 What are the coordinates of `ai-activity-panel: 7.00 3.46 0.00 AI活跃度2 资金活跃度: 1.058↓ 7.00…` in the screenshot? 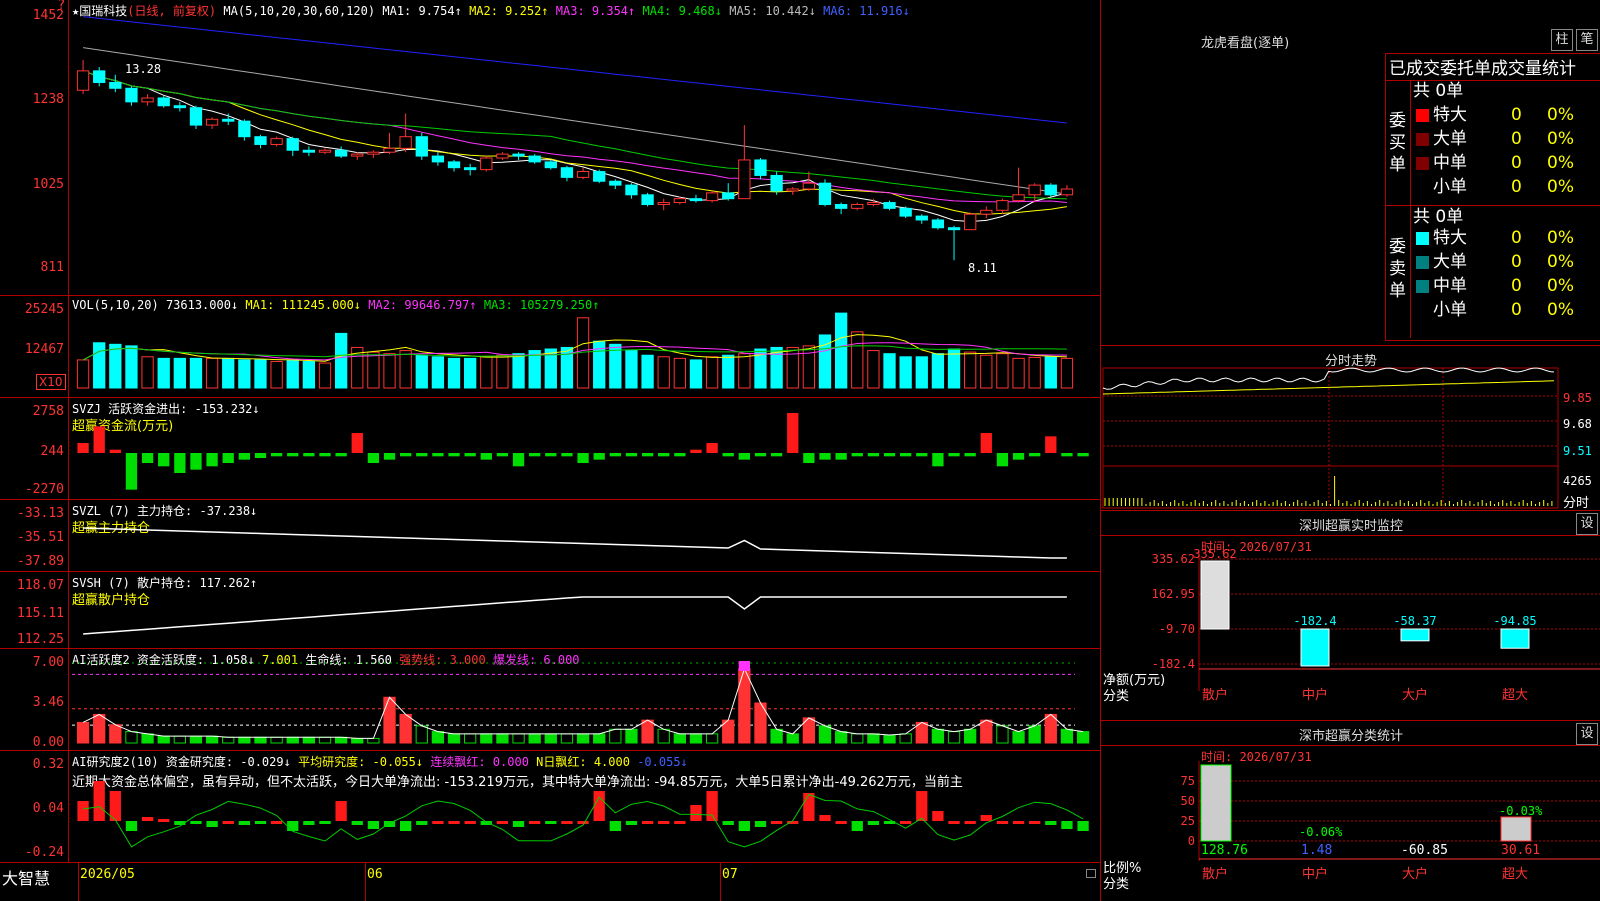 It's located at (550, 699).